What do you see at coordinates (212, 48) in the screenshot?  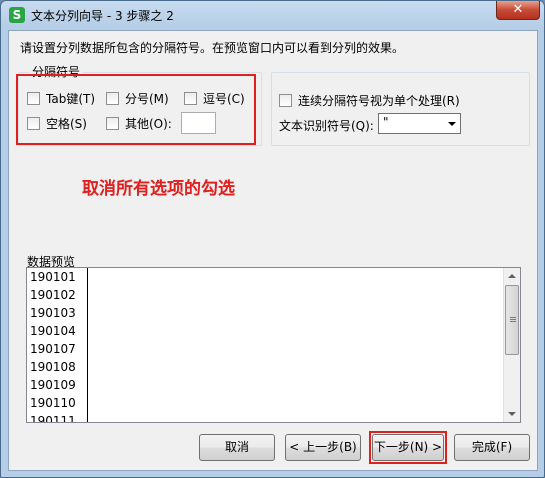 I see `instruction-text: 请设置分列数据所包含的分隔符号。在预览窗口内可以看到分列的效果。` at bounding box center [212, 48].